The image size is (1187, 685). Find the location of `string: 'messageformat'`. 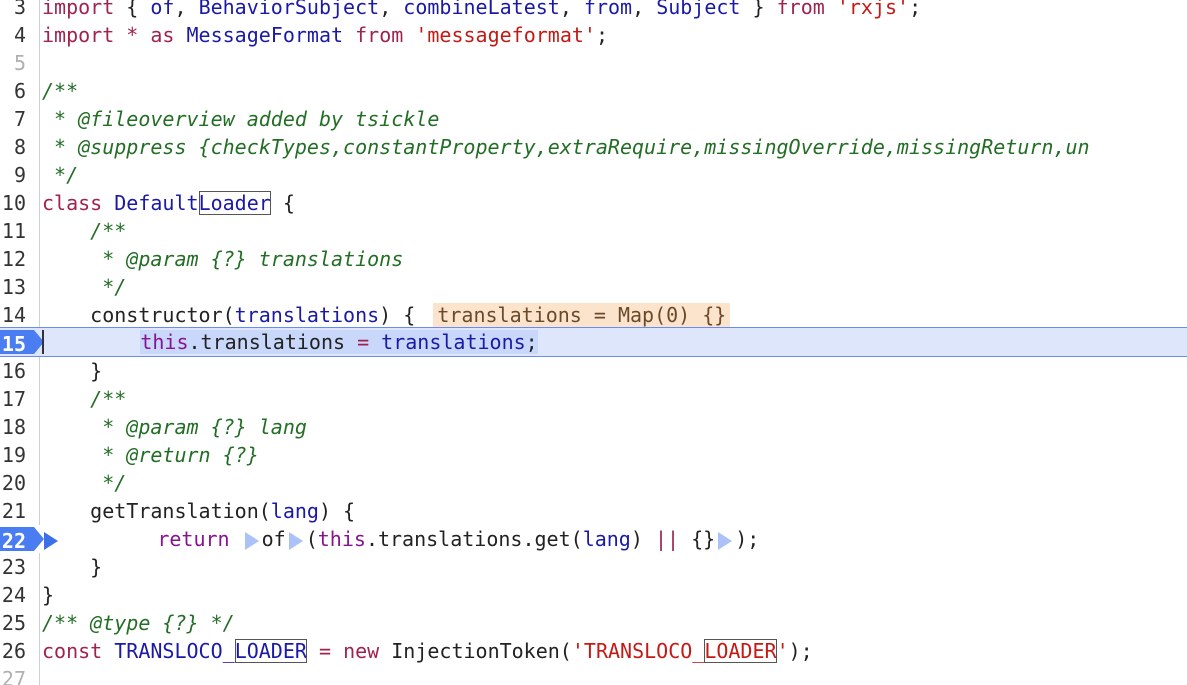

string: 'messageformat' is located at coordinates (505, 35).